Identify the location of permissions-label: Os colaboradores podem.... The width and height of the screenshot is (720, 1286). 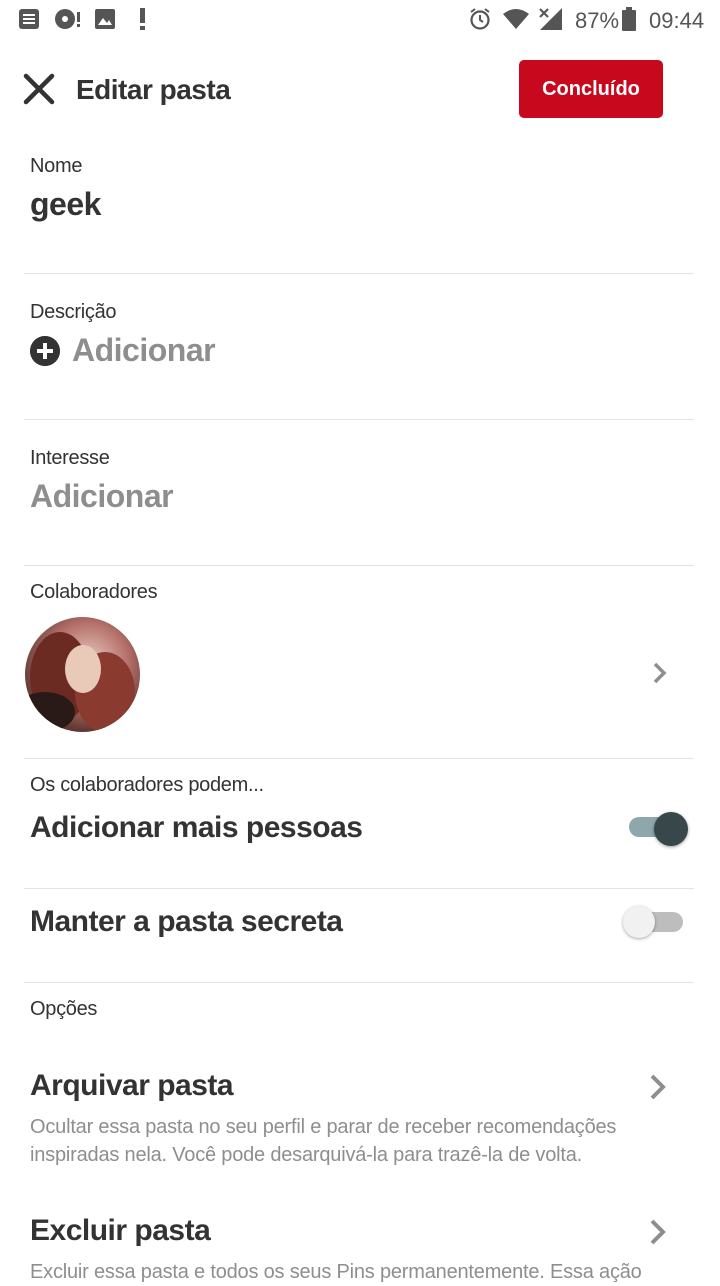
(147, 785).